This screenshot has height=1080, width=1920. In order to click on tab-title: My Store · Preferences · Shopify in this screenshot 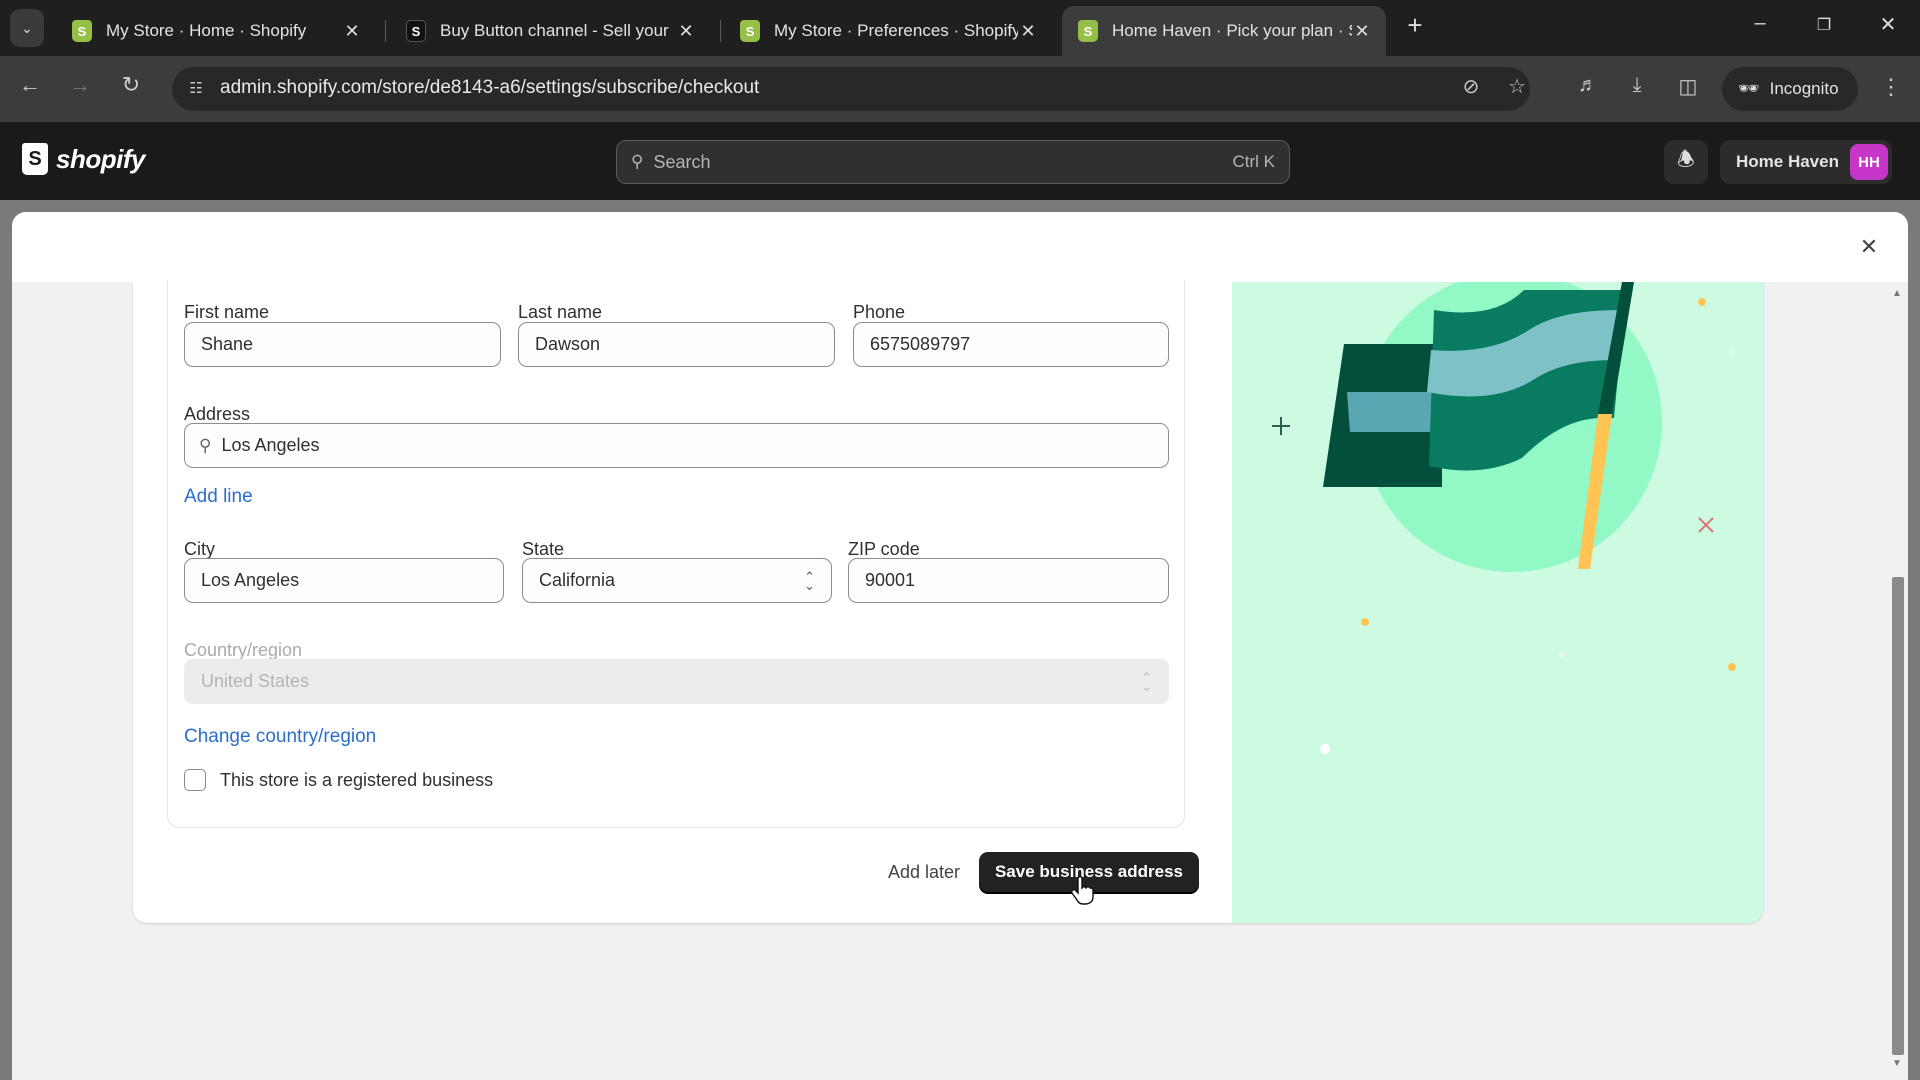, I will do `click(896, 30)`.